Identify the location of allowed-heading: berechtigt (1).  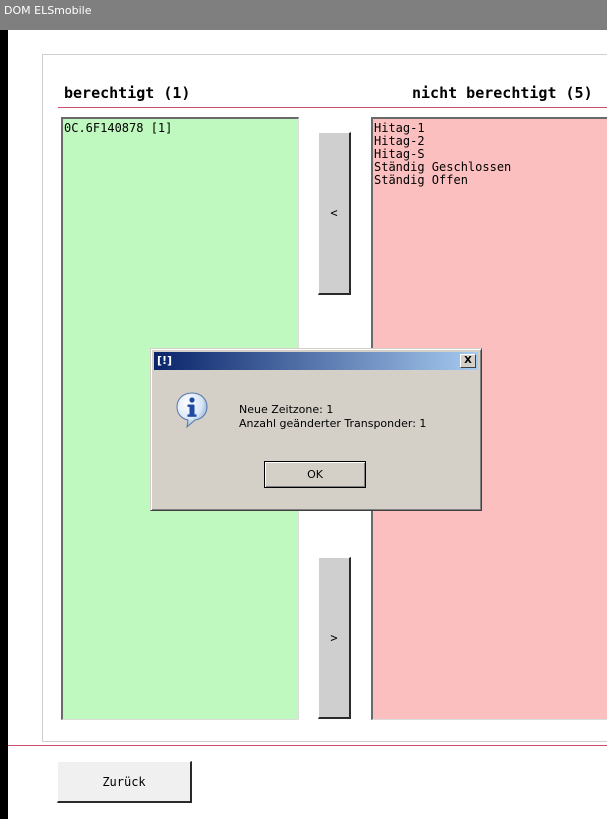
(127, 93).